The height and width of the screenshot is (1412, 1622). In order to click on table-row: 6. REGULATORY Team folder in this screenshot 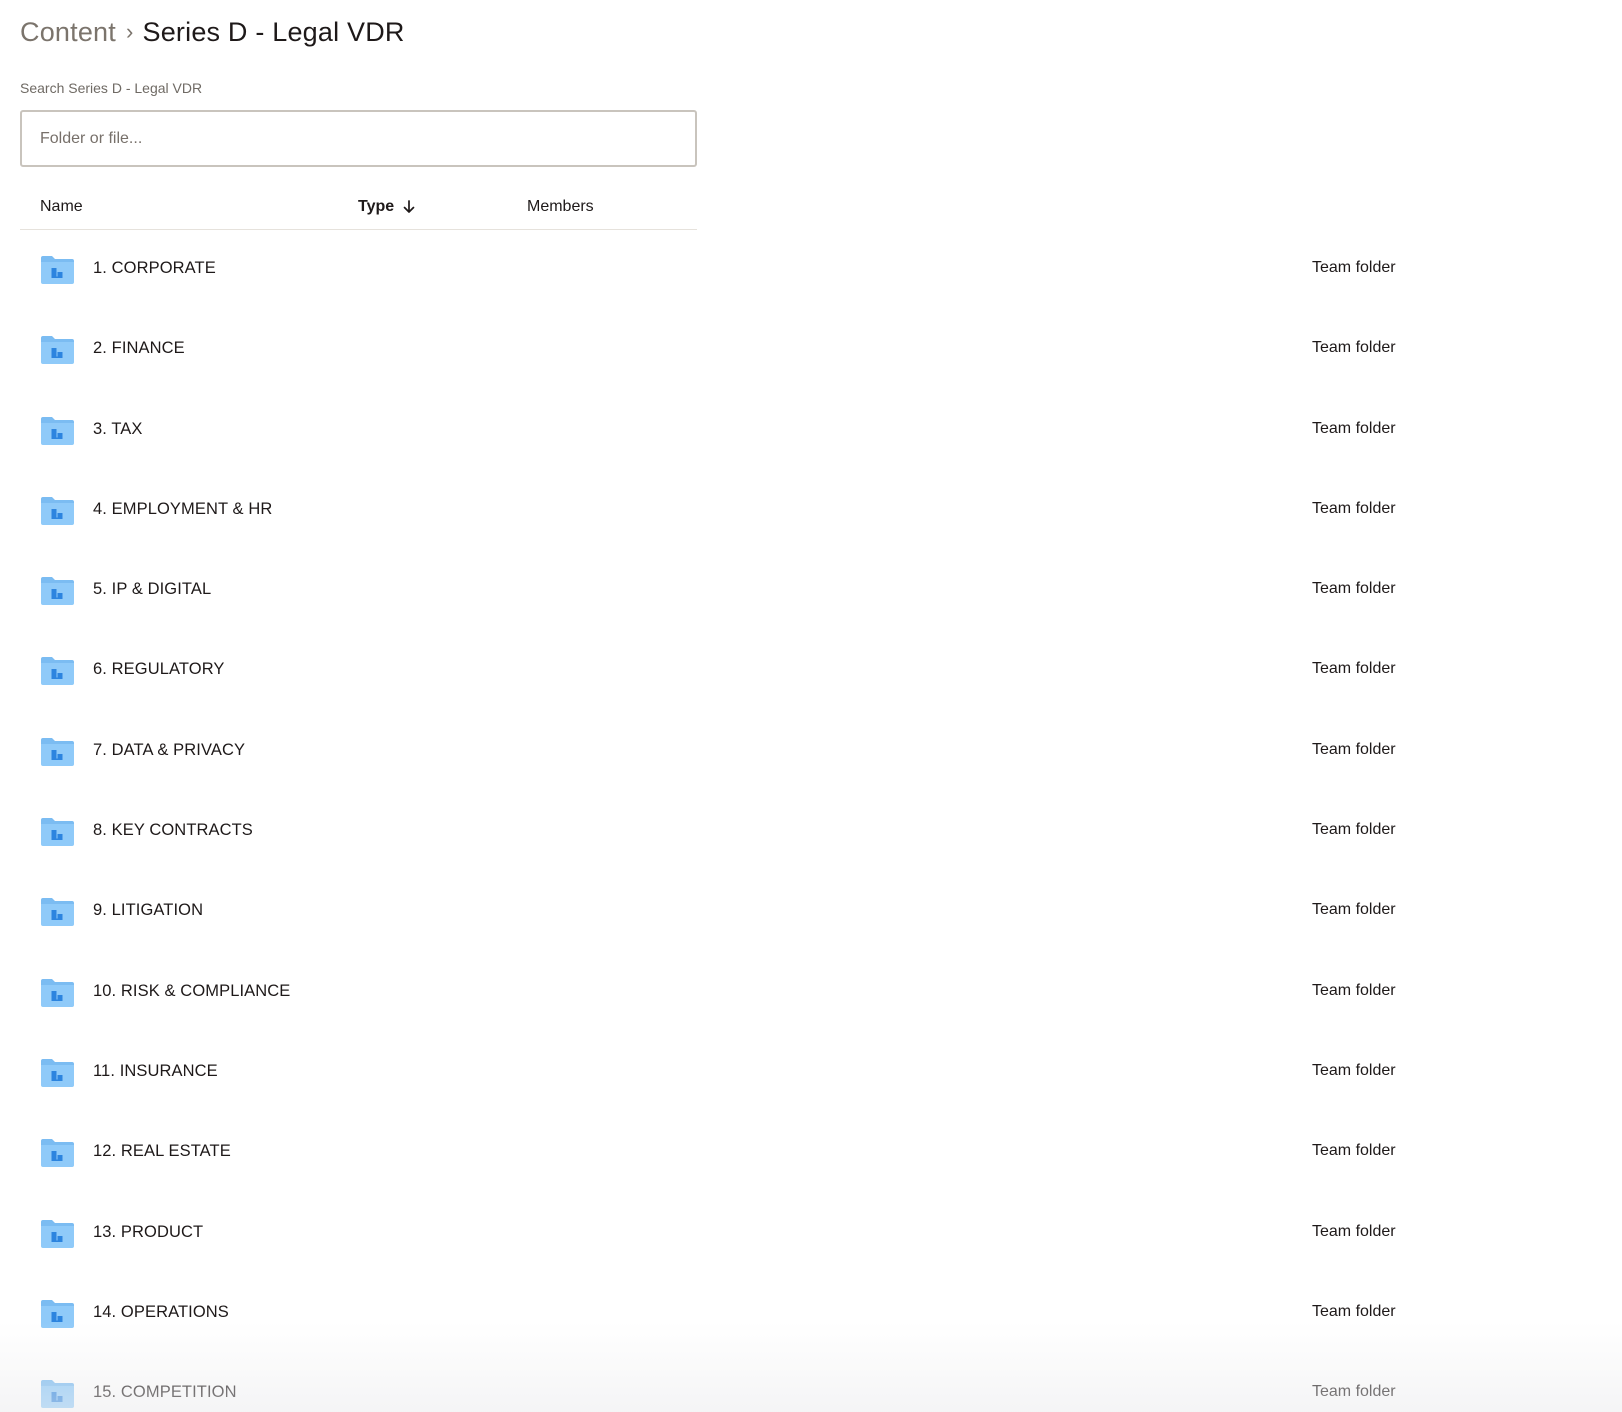, I will do `click(811, 670)`.